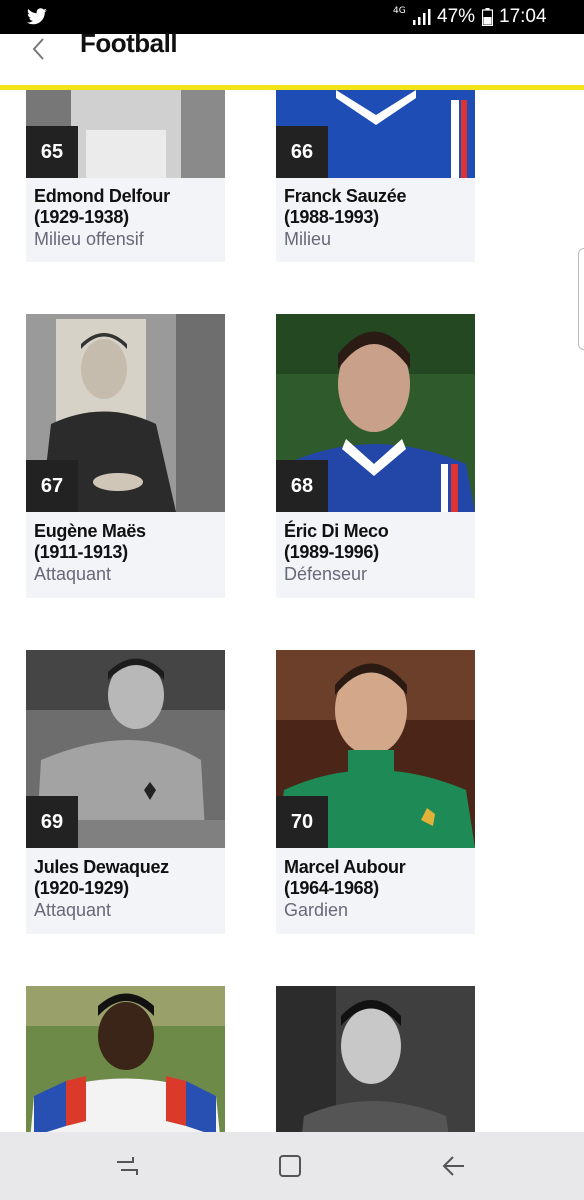 The width and height of the screenshot is (584, 1200). I want to click on system-nav-bar, so click(292, 1166).